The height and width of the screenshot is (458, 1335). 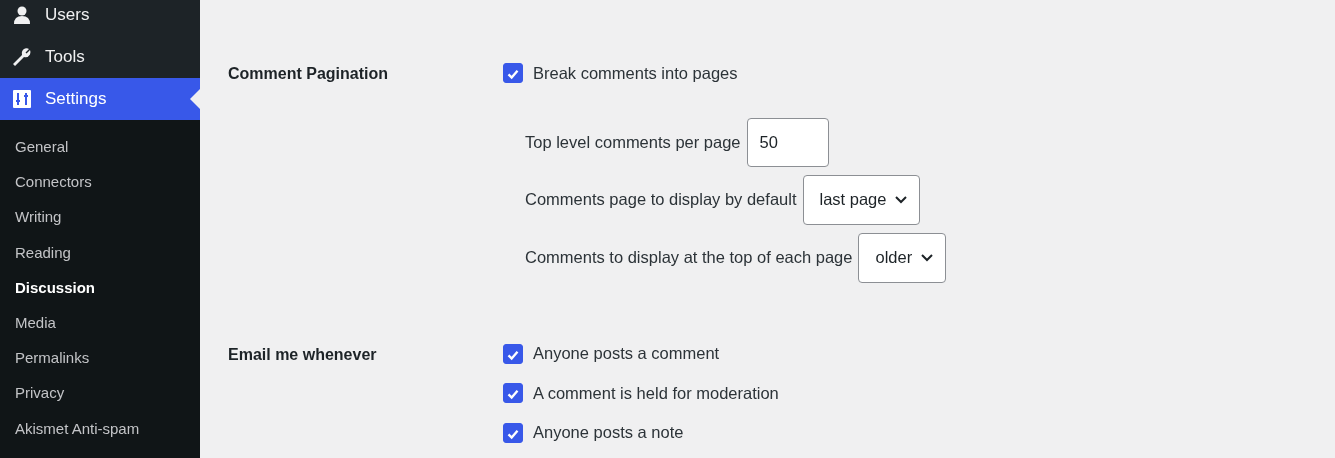 I want to click on setting-label: Comment Pagination, so click(x=308, y=74).